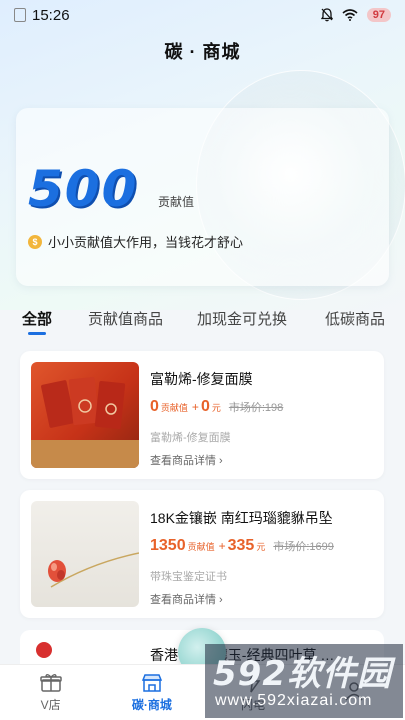 The height and width of the screenshot is (720, 405). I want to click on page-title: 碳 · 商城, so click(202, 52).